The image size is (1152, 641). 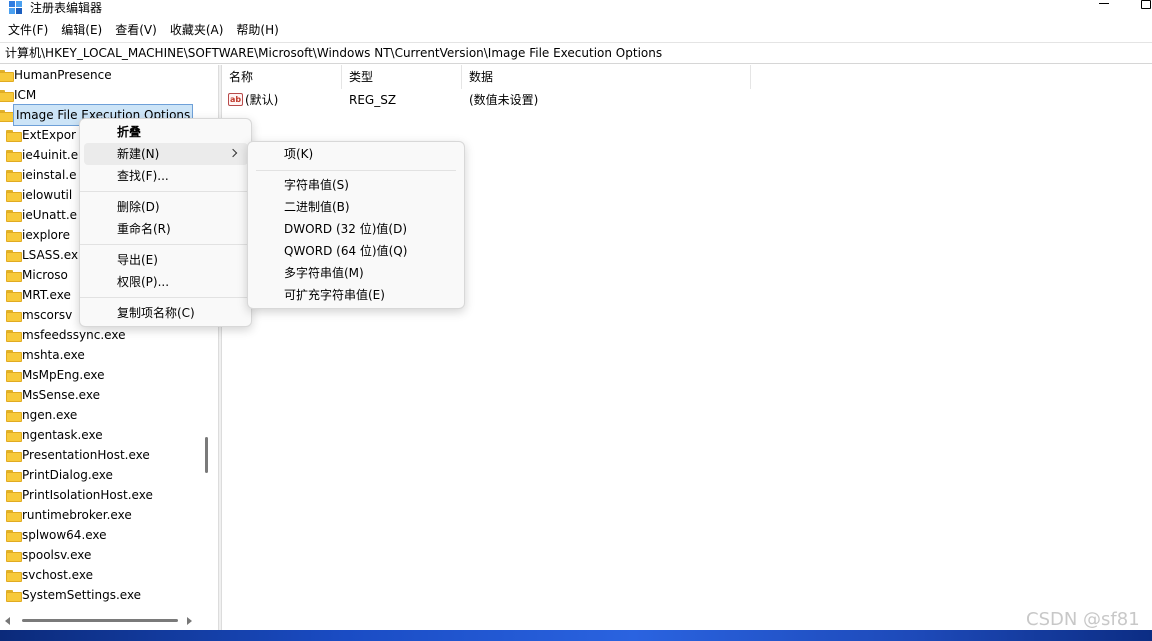 I want to click on list-item: ab (默认) REG_SZ (数值未设置), so click(x=687, y=100).